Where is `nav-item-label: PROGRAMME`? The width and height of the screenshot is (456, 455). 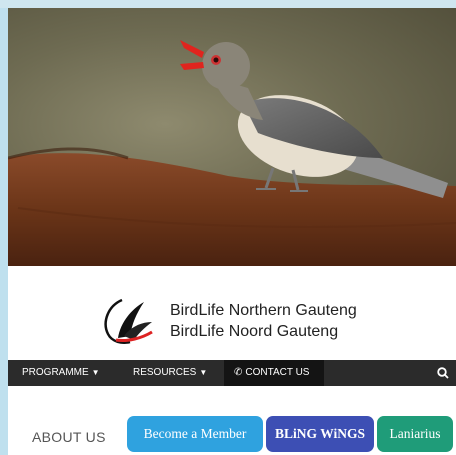 nav-item-label: PROGRAMME is located at coordinates (55, 372).